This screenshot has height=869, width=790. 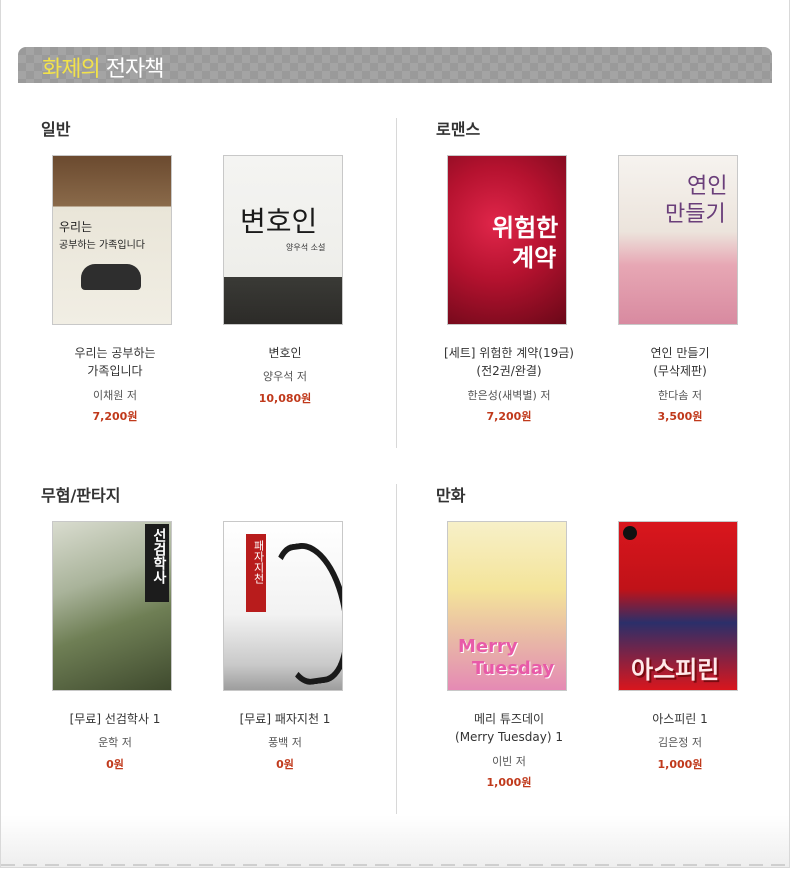 I want to click on bottom-fade, so click(x=395, y=841).